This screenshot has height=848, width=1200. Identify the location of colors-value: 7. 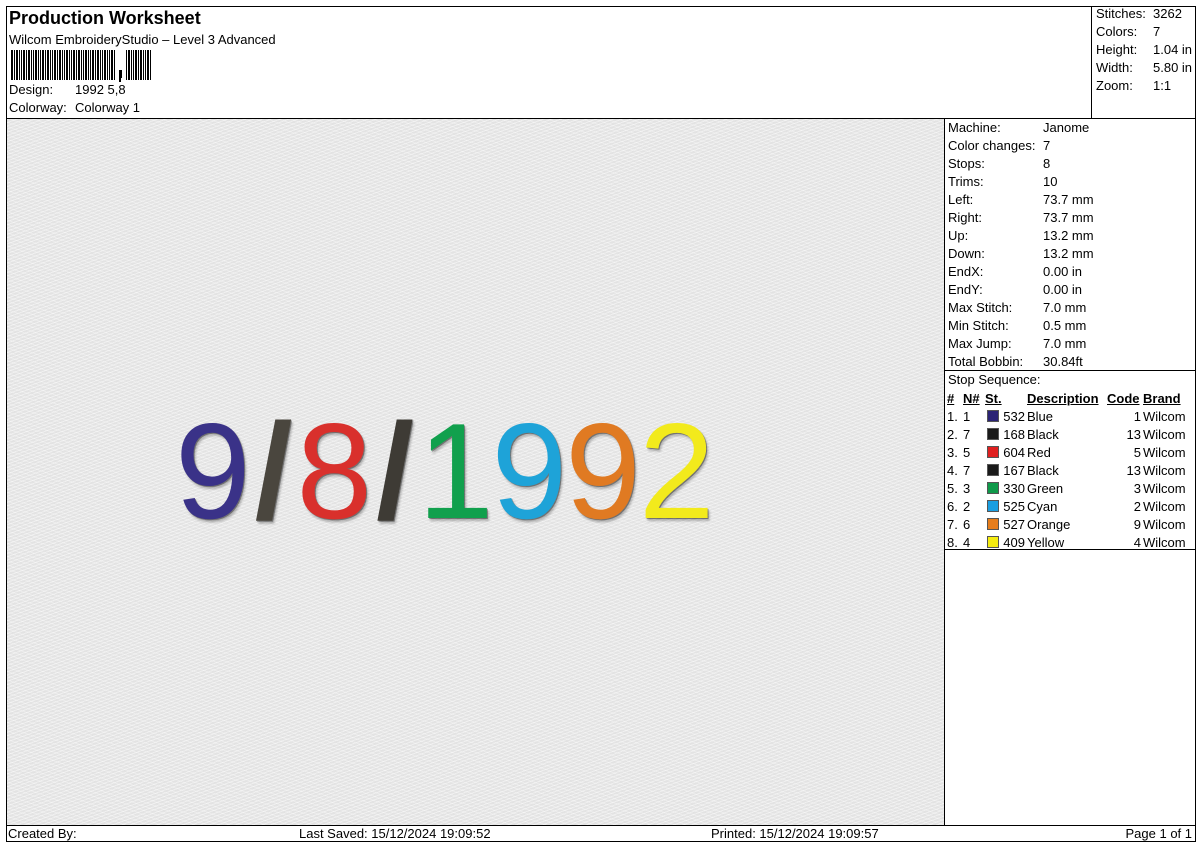
(1157, 31).